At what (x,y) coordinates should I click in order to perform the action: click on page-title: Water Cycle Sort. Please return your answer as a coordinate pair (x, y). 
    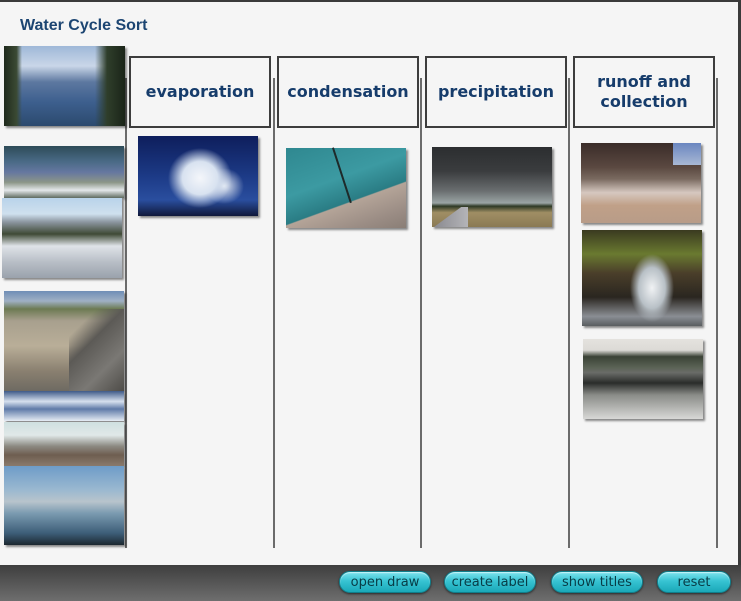
    Looking at the image, I should click on (84, 25).